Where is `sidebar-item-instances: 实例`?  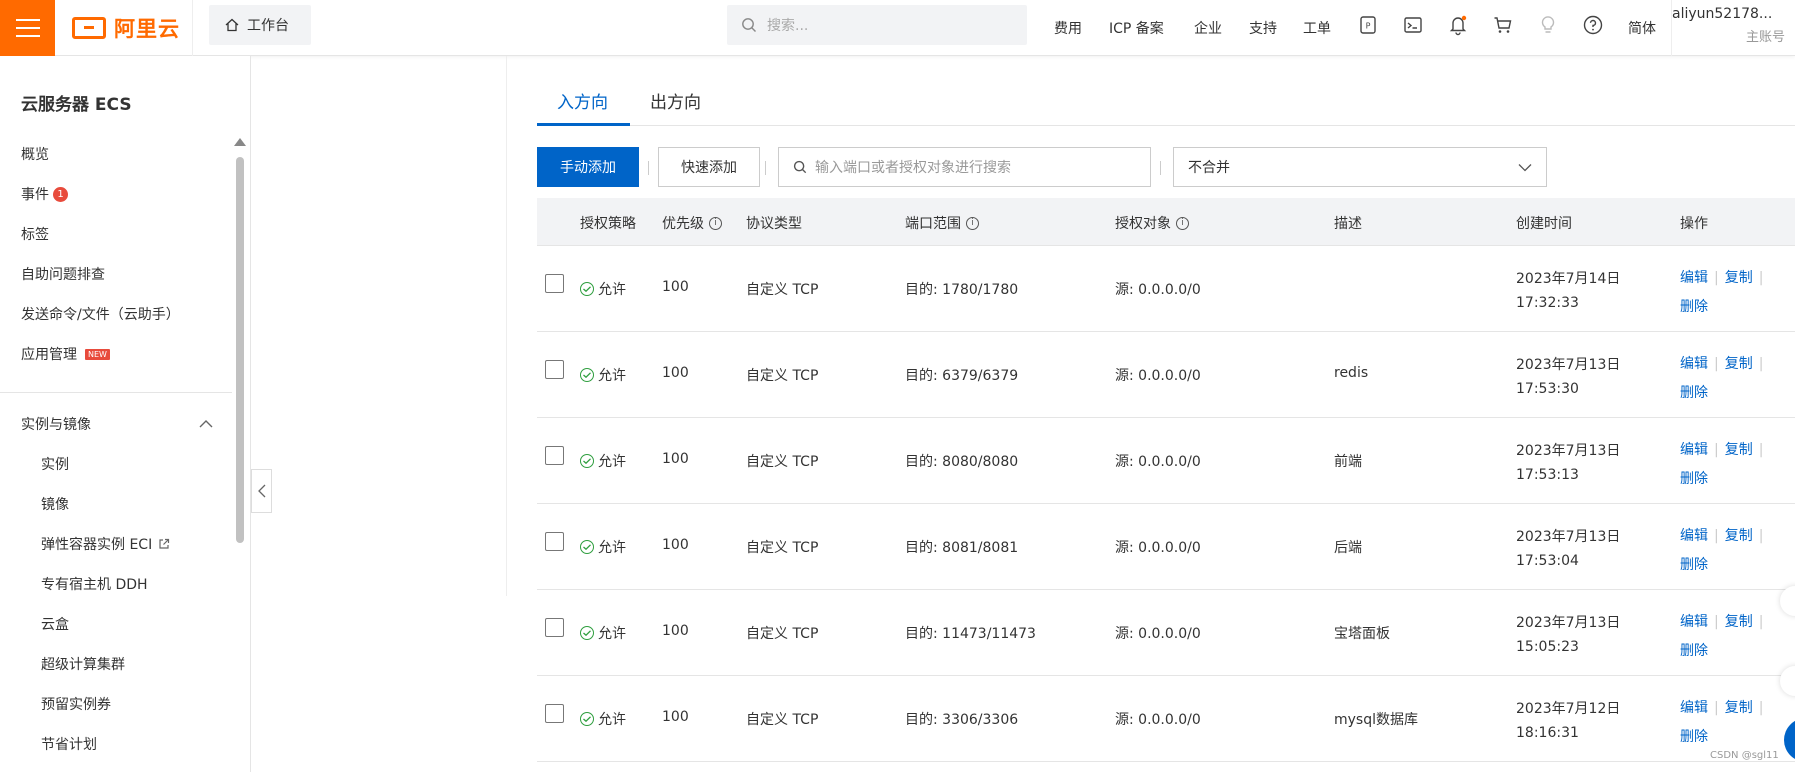 sidebar-item-instances: 实例 is located at coordinates (55, 464).